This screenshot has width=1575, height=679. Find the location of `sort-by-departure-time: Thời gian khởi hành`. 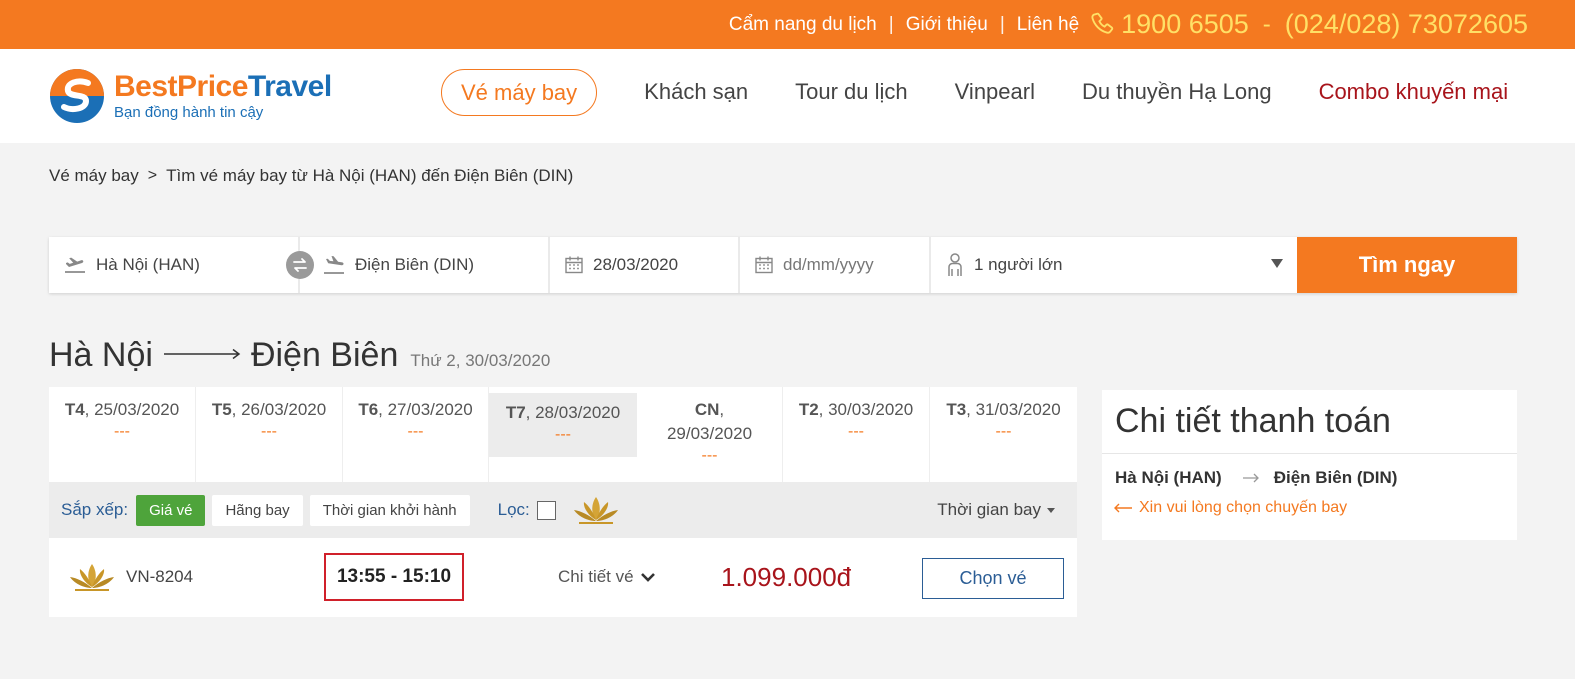

sort-by-departure-time: Thời gian khởi hành is located at coordinates (389, 510).